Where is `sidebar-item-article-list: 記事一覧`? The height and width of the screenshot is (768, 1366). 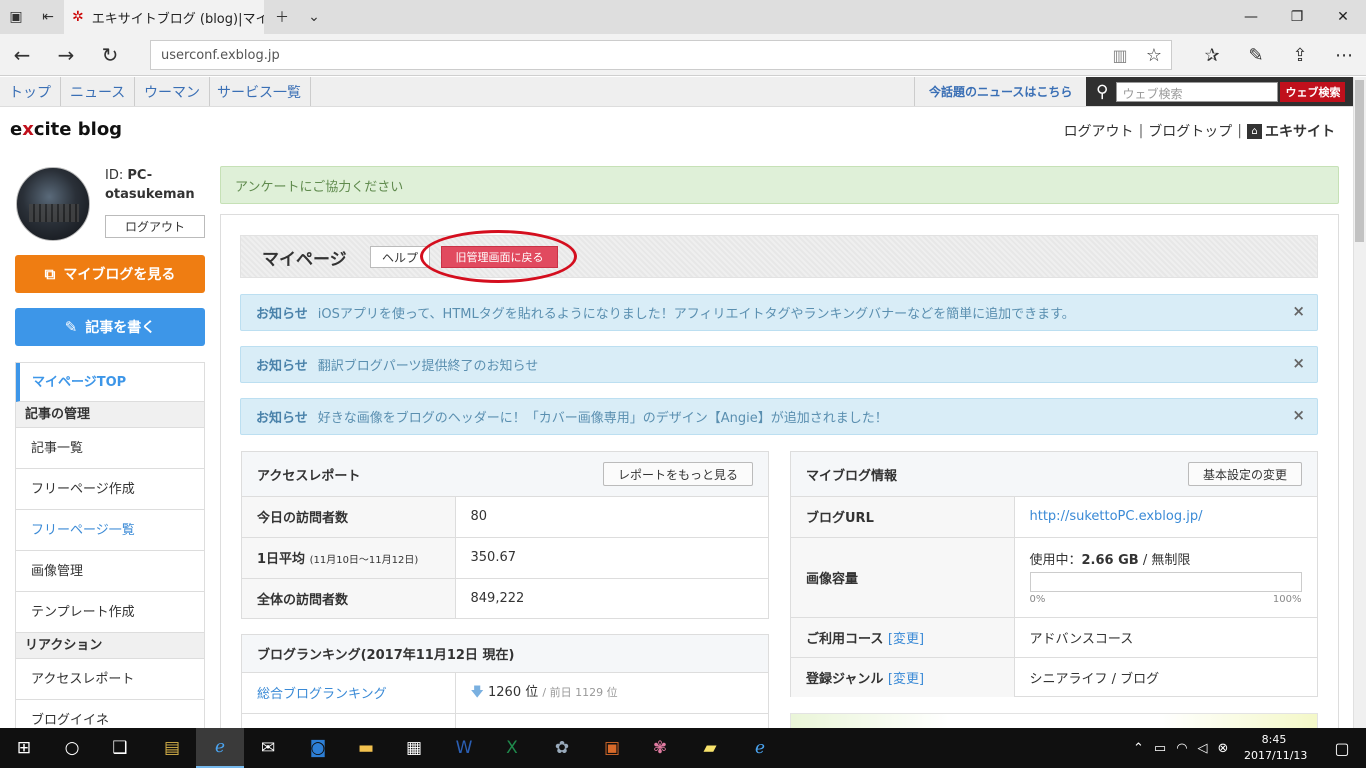
sidebar-item-article-list: 記事一覧 is located at coordinates (110, 448).